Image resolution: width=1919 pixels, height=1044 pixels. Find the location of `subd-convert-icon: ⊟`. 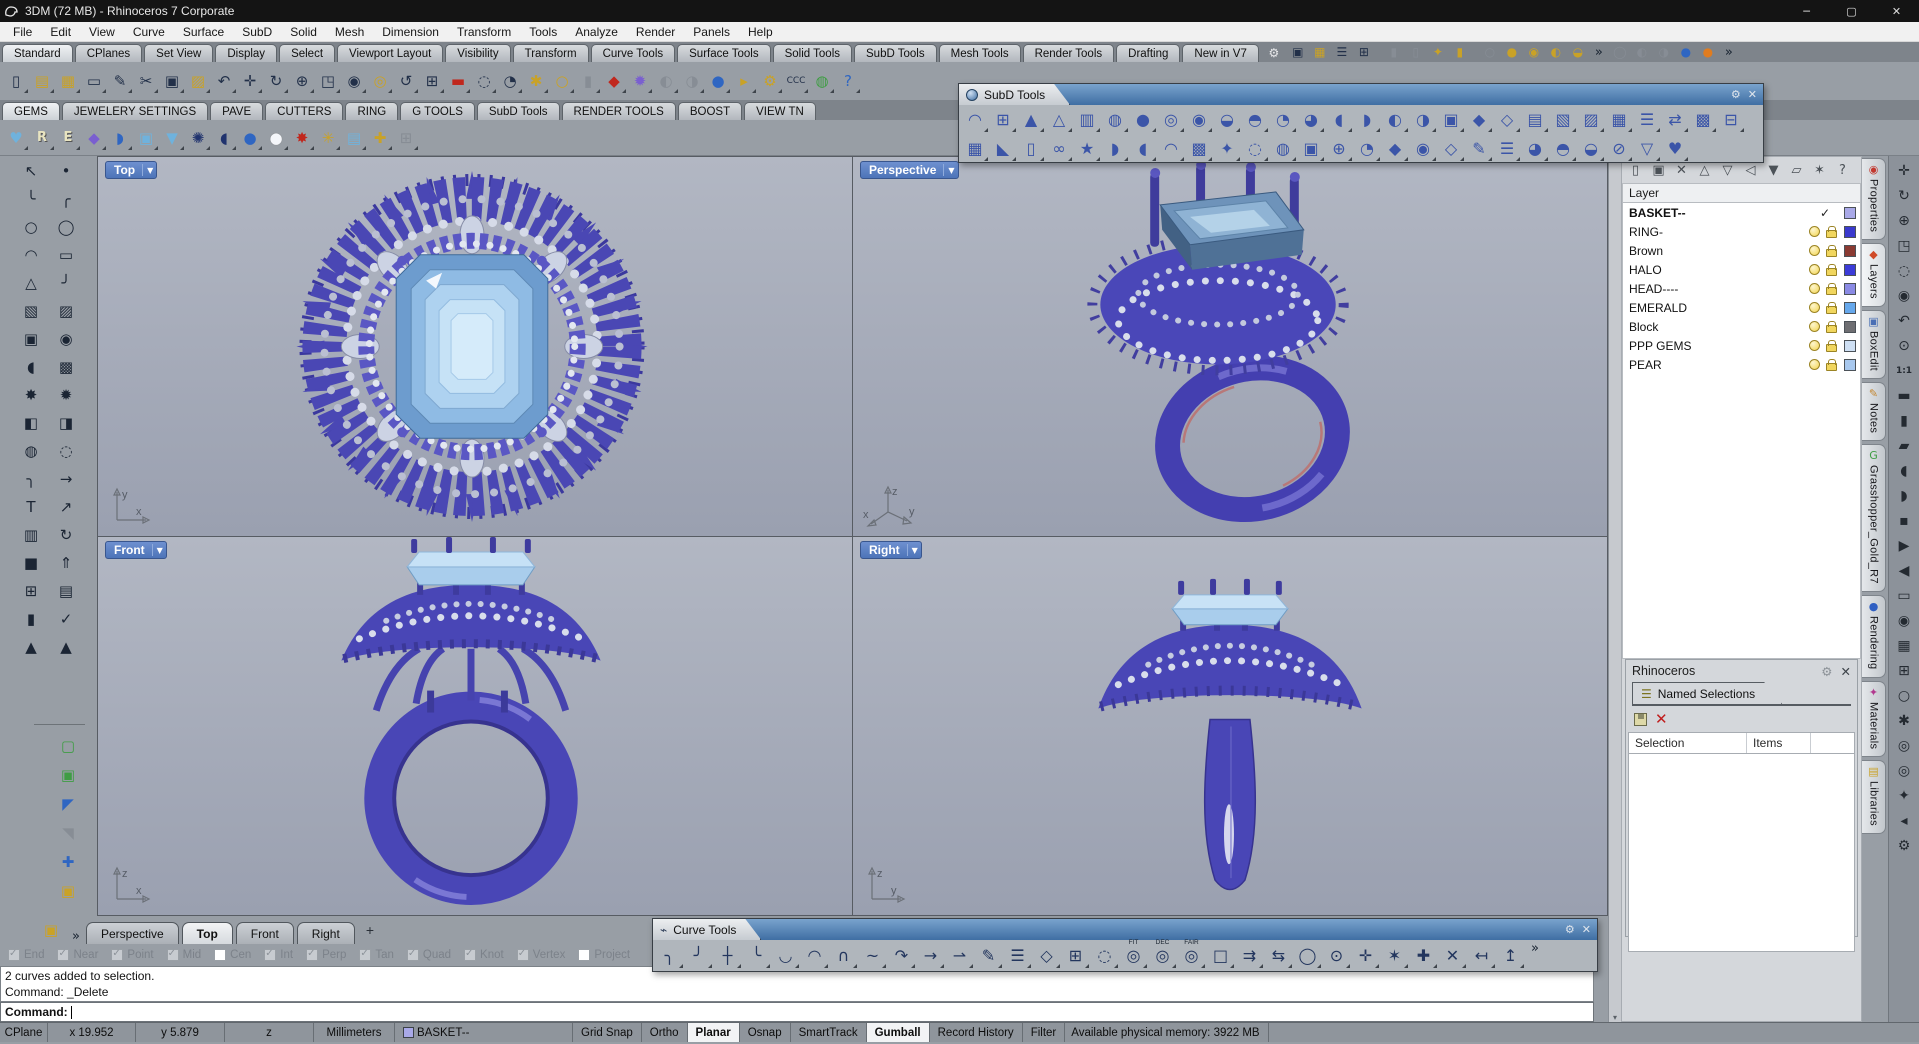

subd-convert-icon: ⊟ is located at coordinates (1731, 119).